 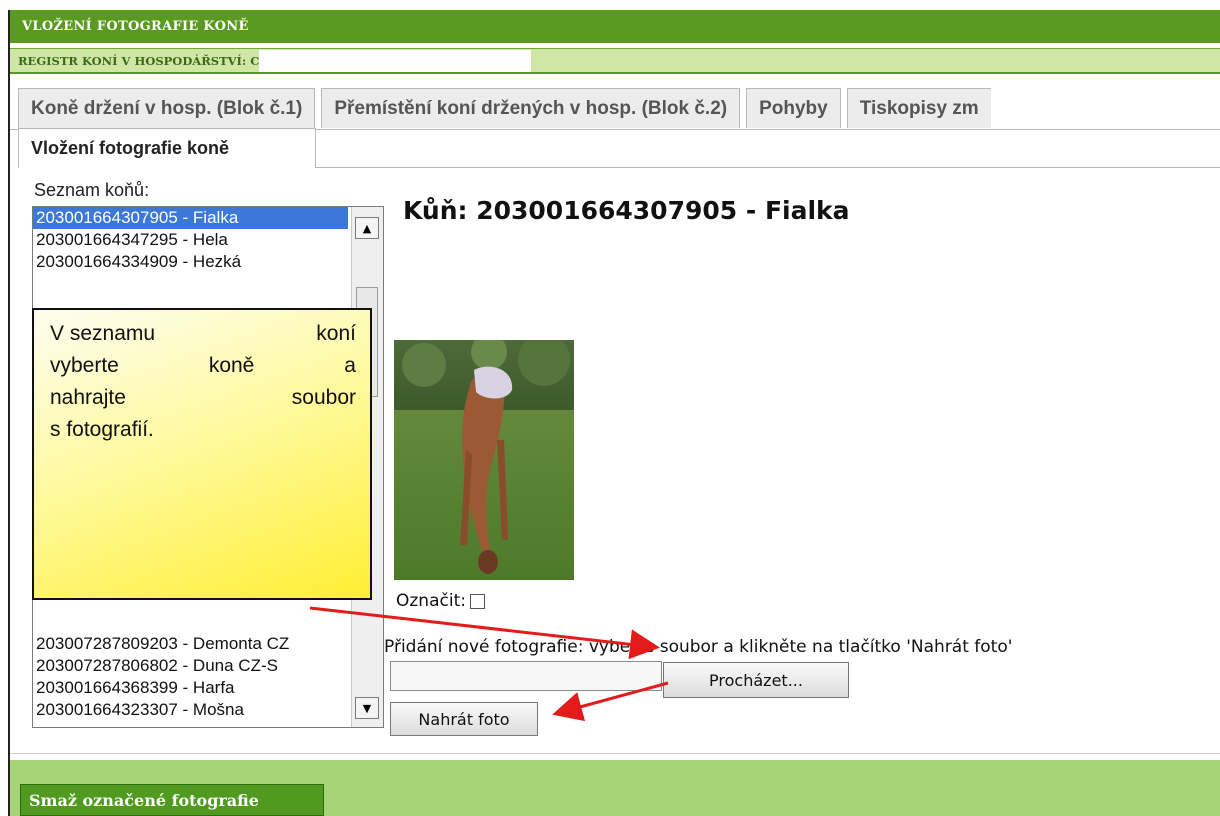 What do you see at coordinates (203, 334) in the screenshot?
I see `callout-line: V seznamu koní` at bounding box center [203, 334].